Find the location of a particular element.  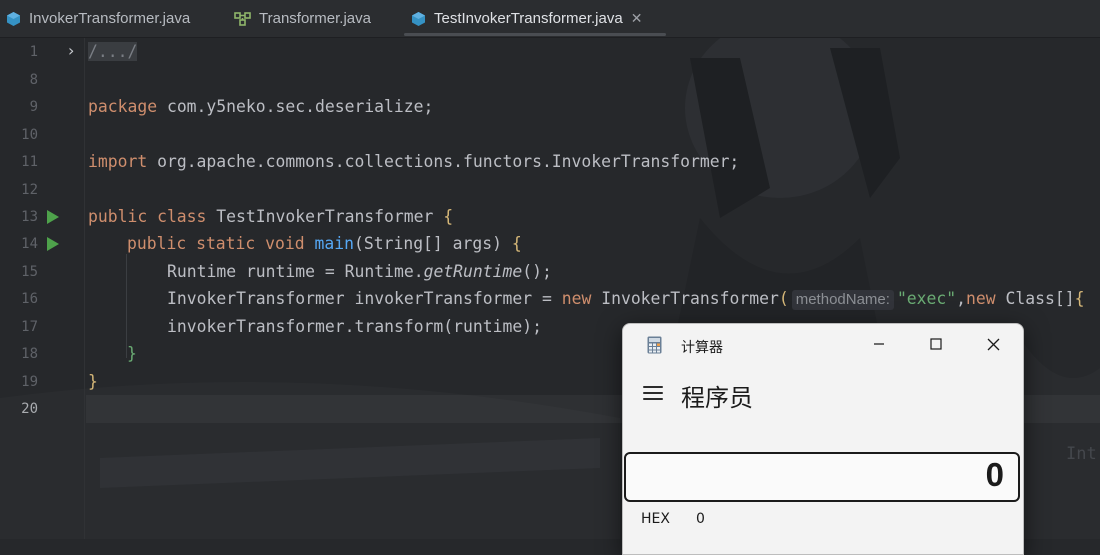

line-number: 10 is located at coordinates (29, 135).